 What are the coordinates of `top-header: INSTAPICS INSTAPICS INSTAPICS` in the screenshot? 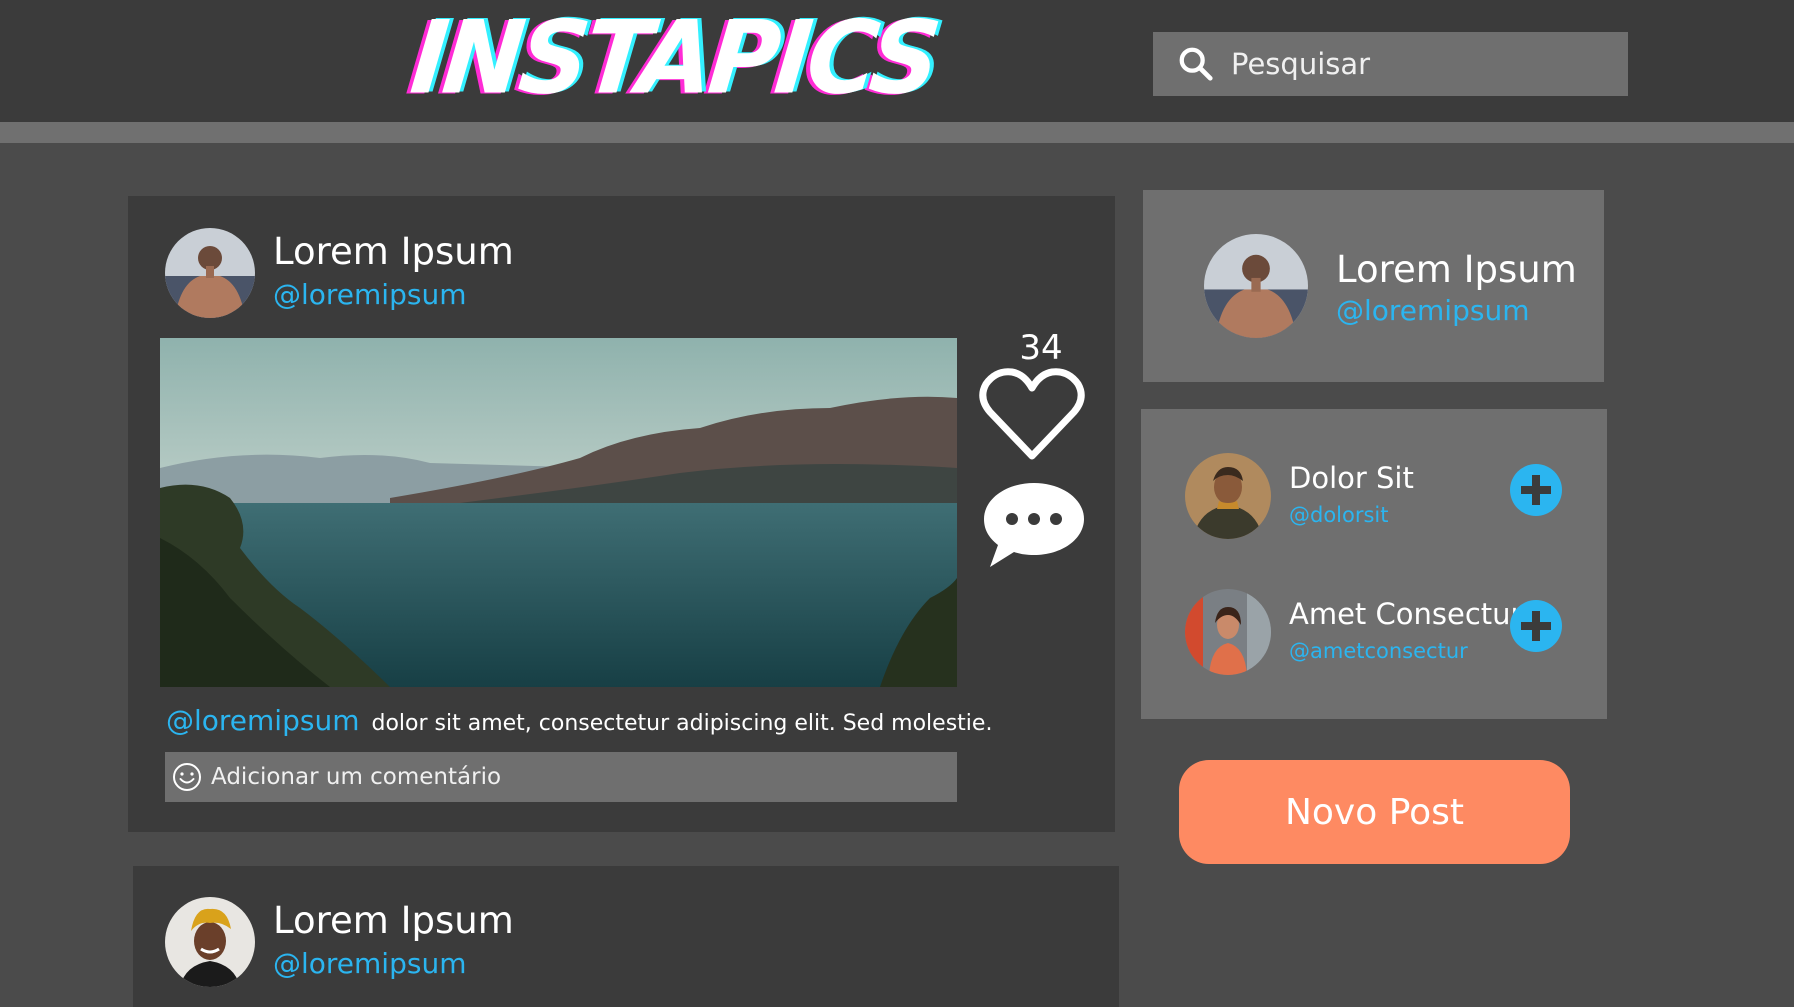 It's located at (897, 61).